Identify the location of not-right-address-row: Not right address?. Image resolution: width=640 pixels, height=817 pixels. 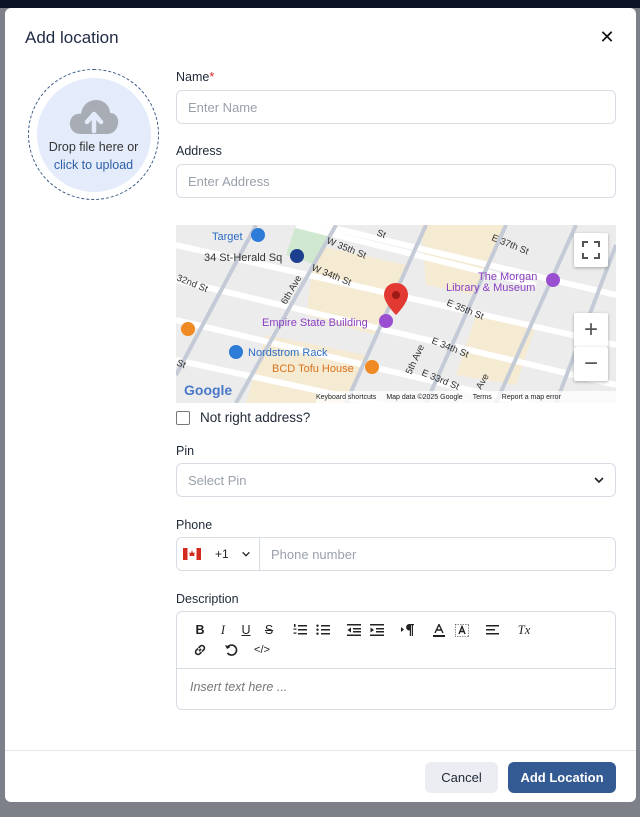
(243, 417).